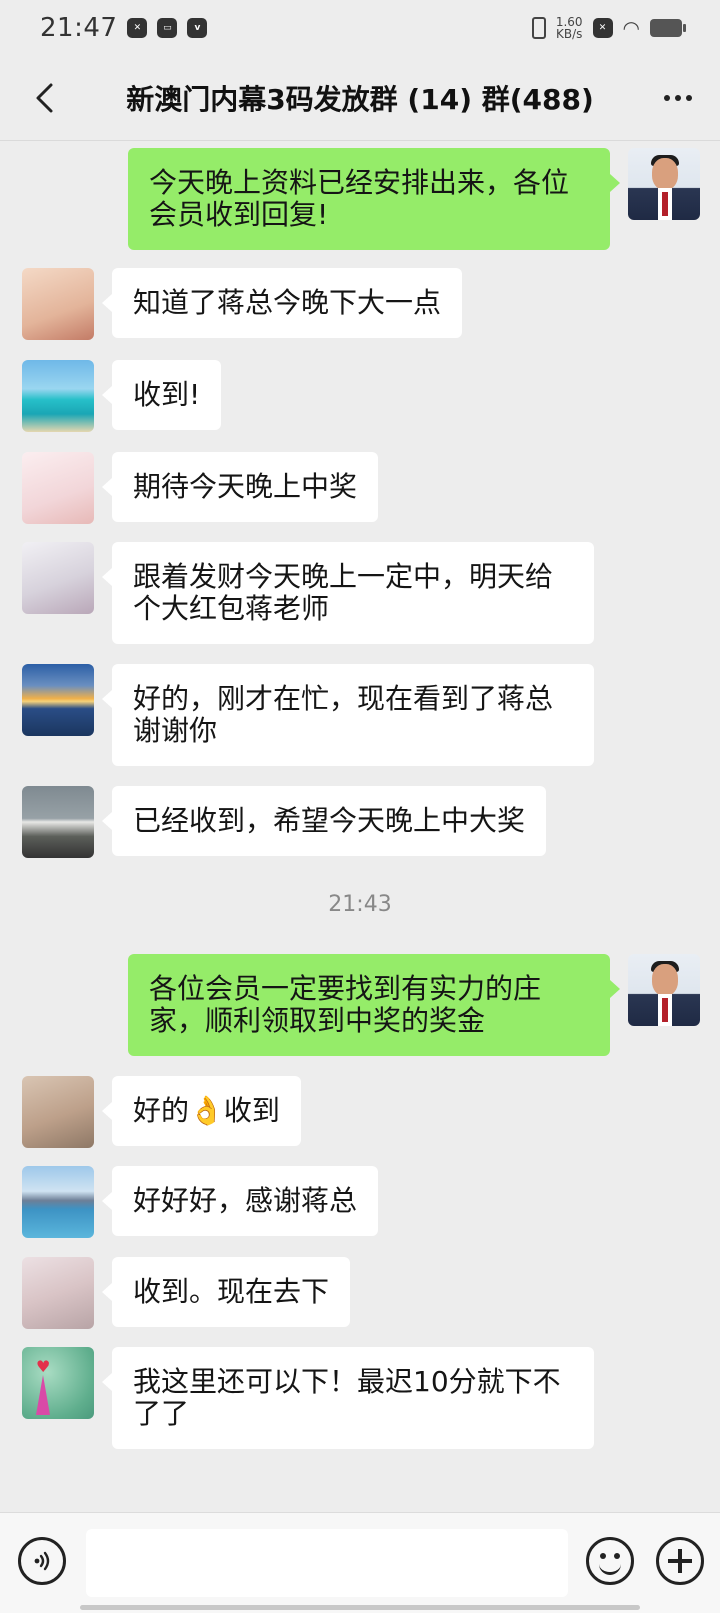  I want to click on chat-title: 新澳门内幕3码发放群 (14) 群(488), so click(360, 99).